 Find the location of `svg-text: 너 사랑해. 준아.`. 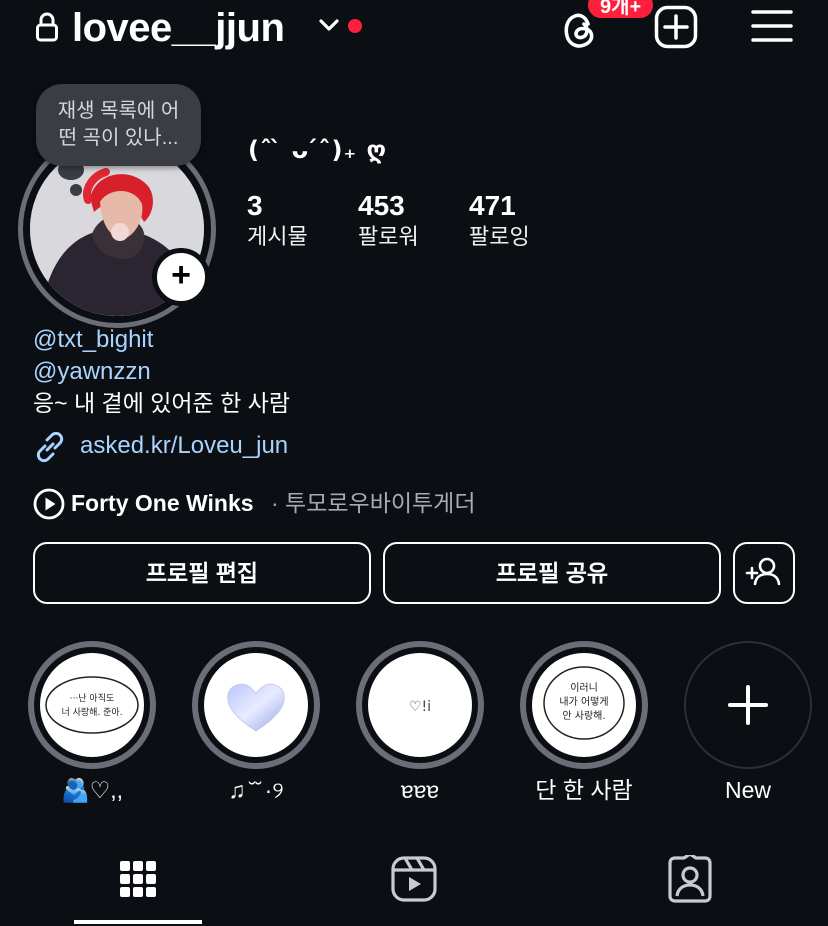

svg-text: 너 사랑해. 준아. is located at coordinates (91, 712).